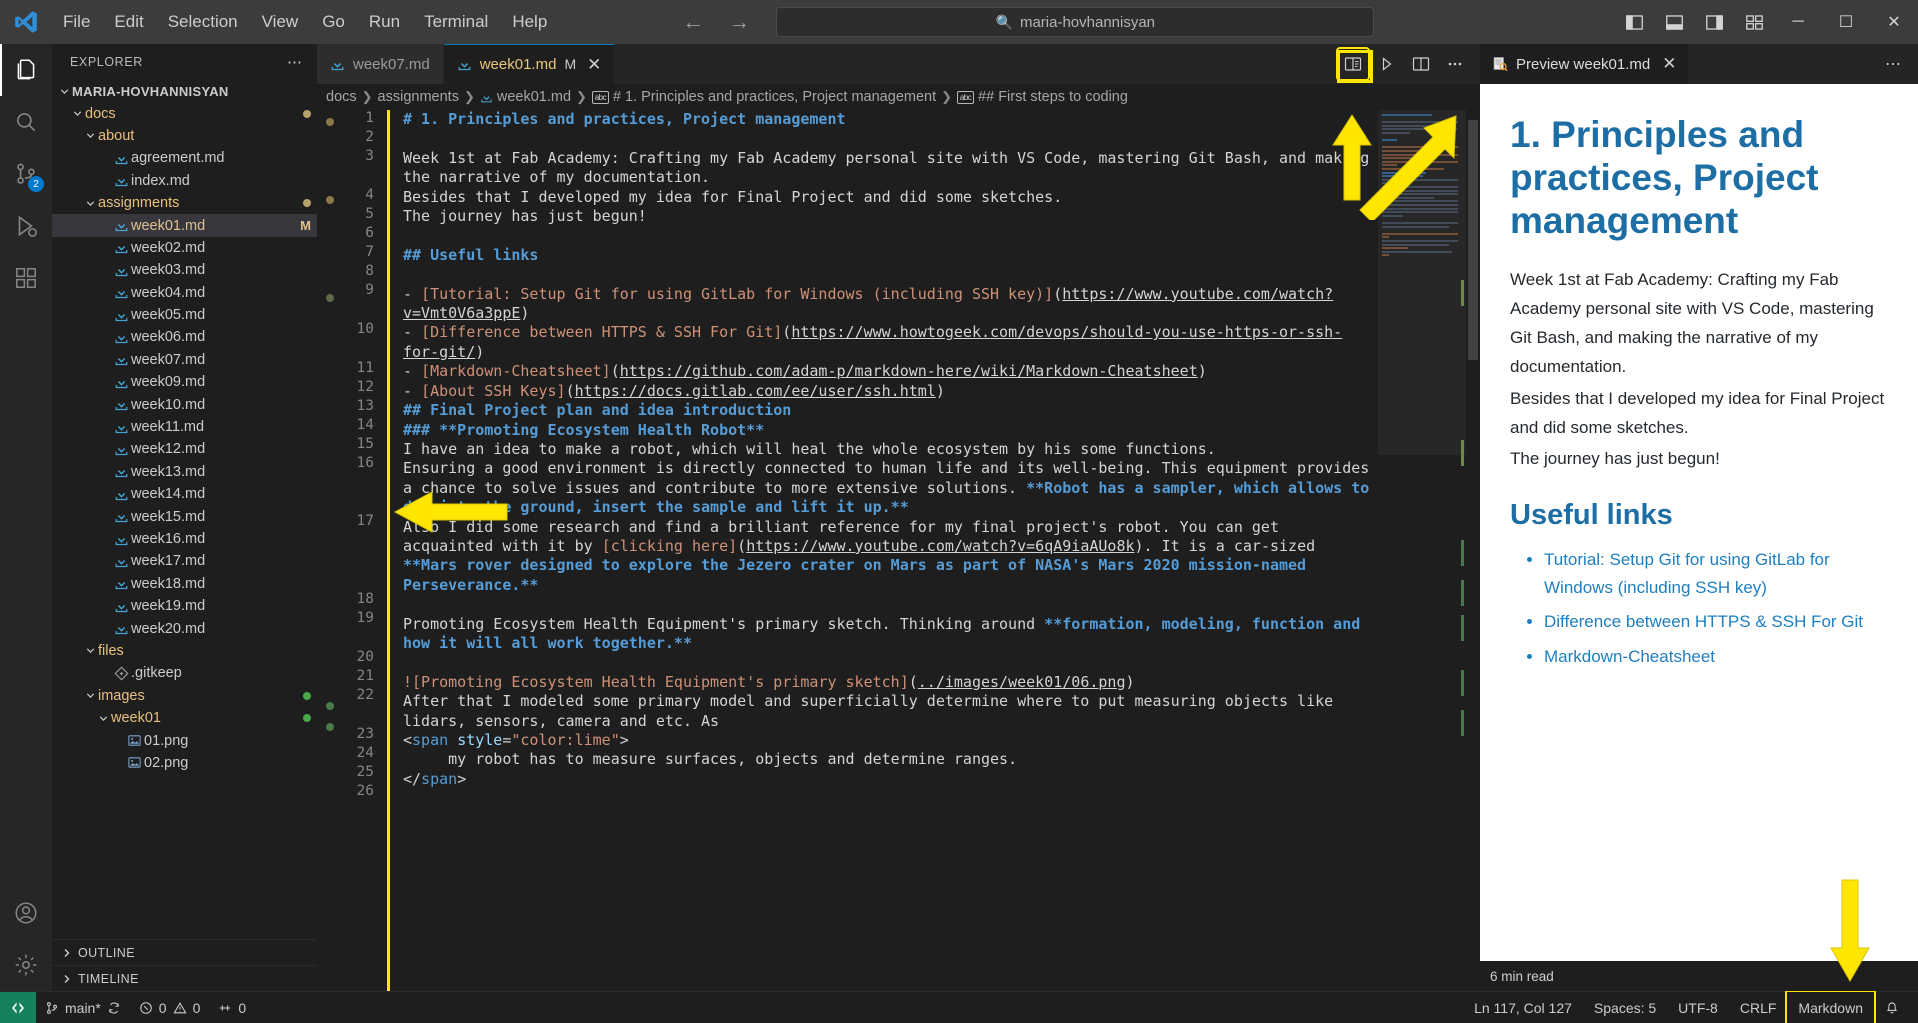  I want to click on tree-item-assignments: assignments, so click(184, 203).